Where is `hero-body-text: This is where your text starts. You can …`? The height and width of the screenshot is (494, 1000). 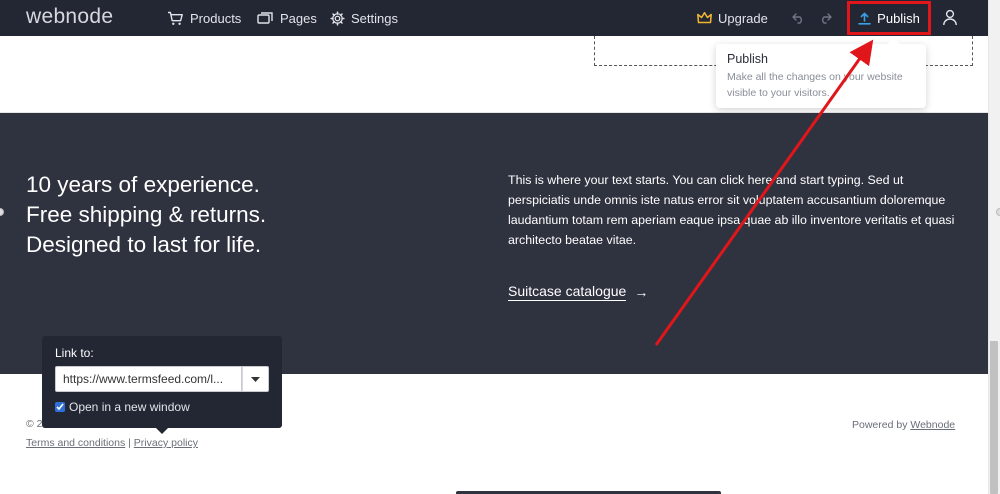 hero-body-text: This is where your text starts. You can … is located at coordinates (738, 210).